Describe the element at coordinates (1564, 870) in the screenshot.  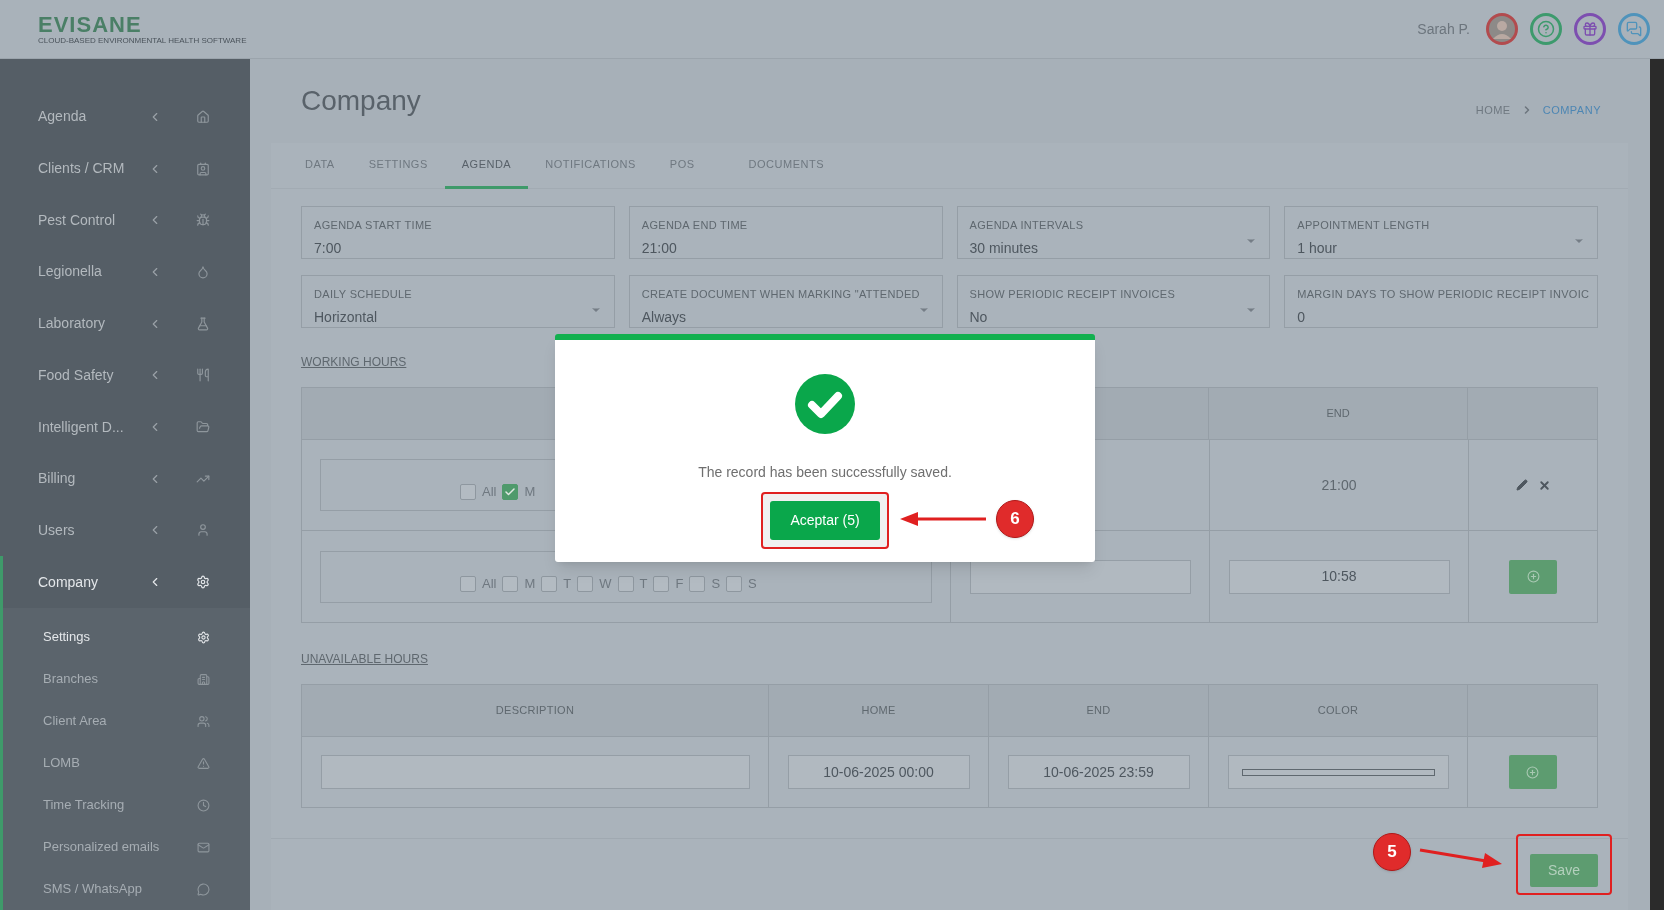
I see `save-button: Save` at that location.